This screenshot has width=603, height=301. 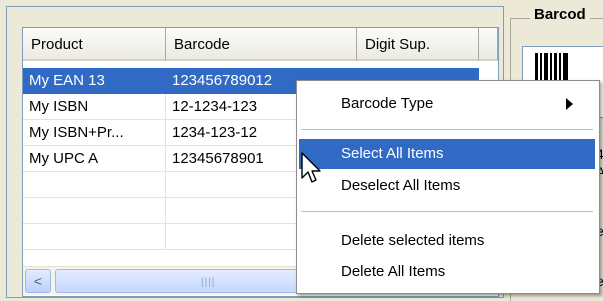 What do you see at coordinates (38, 281) in the screenshot?
I see `scroll-left-arrow-icon: <` at bounding box center [38, 281].